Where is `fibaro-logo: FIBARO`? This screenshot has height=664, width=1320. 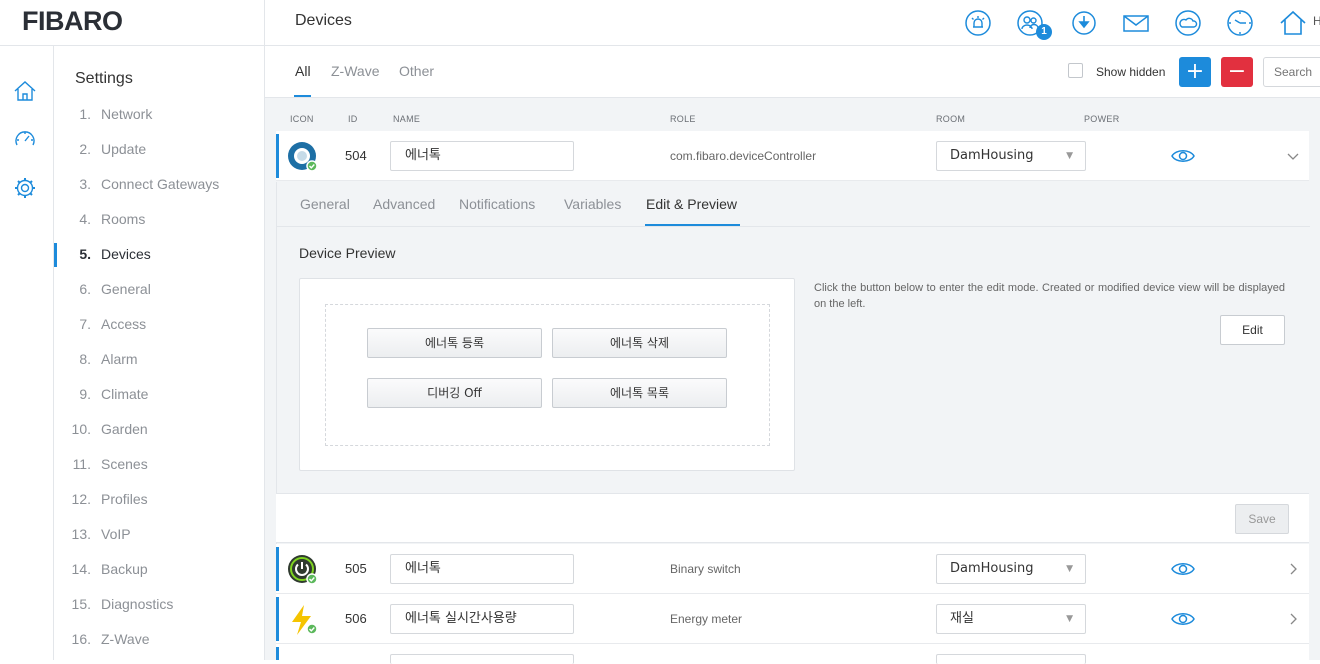
fibaro-logo: FIBARO is located at coordinates (72, 21).